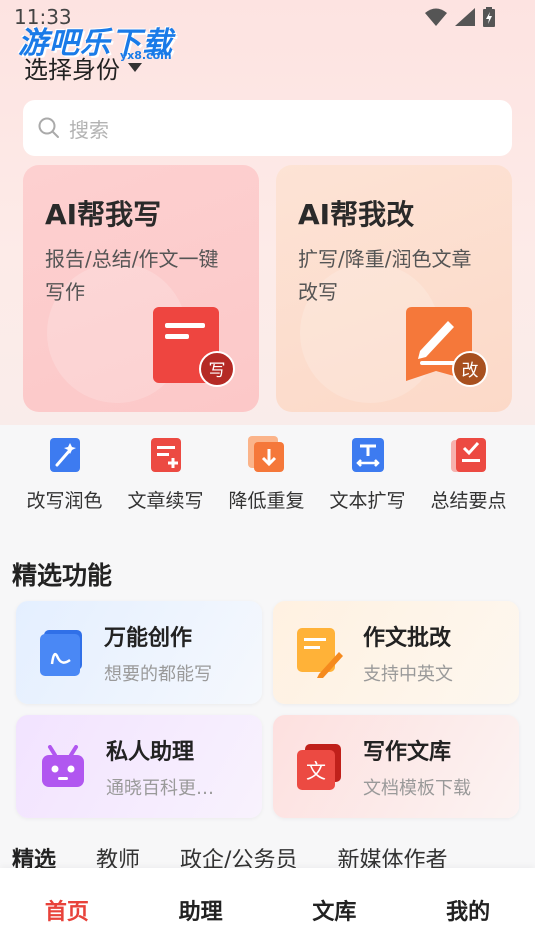 The height and width of the screenshot is (951, 535). I want to click on feature-subtitle: 想要的都能写, so click(158, 674).